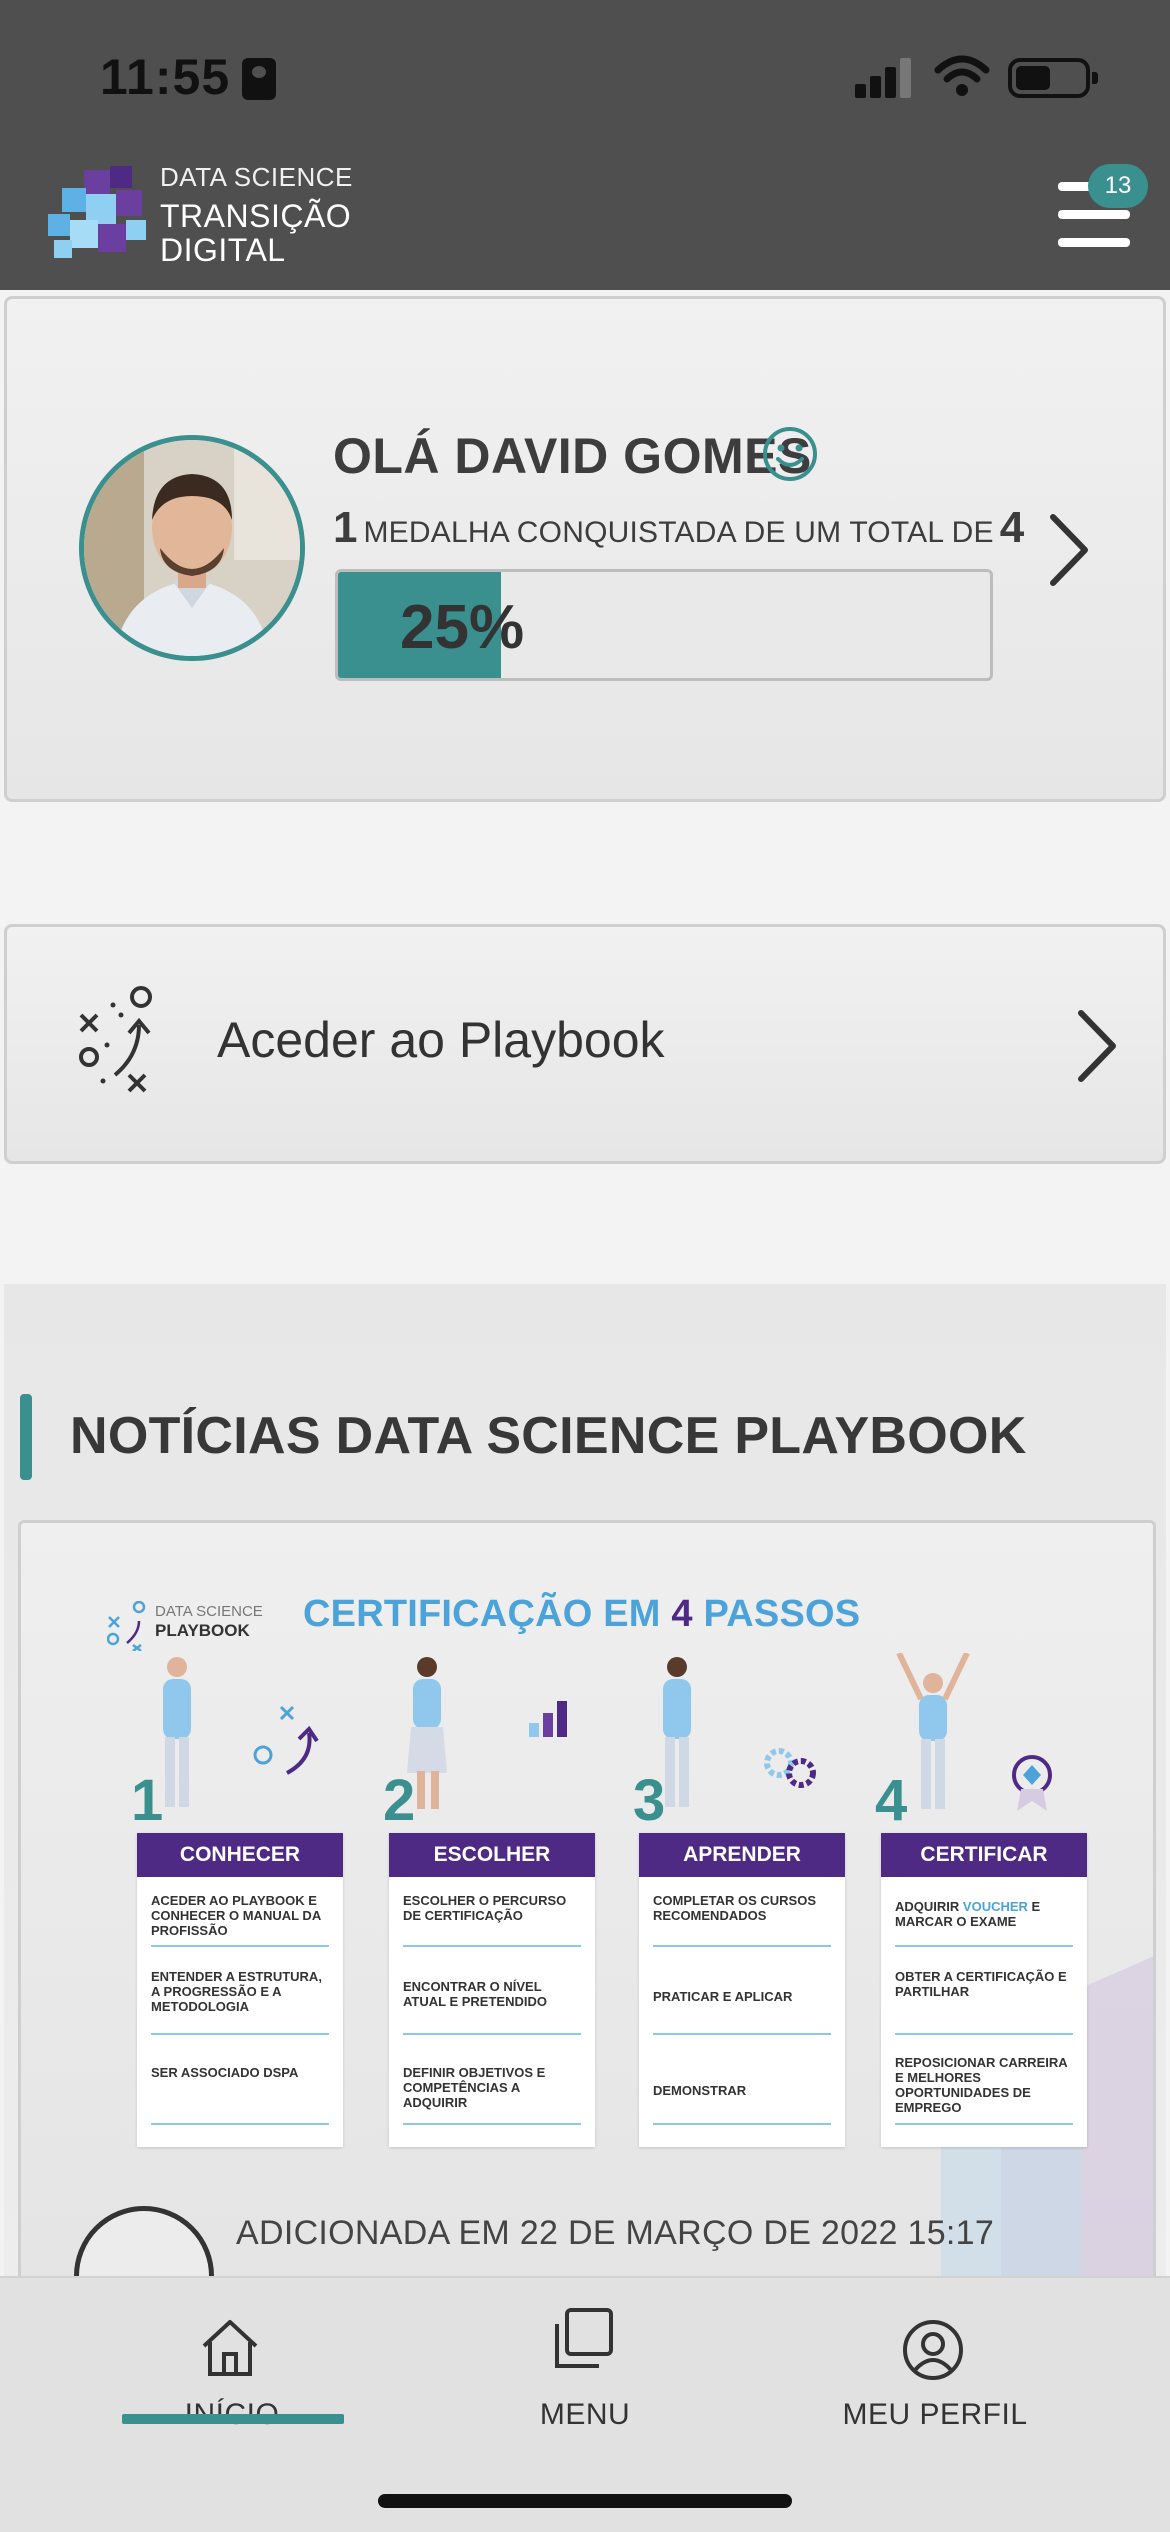  I want to click on medals-text: MEDALHA CONQUISTADA DE UM TOTAL DE, so click(678, 532).